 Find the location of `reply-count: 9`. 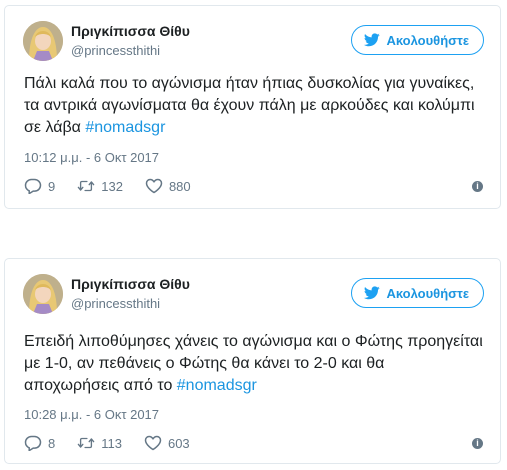

reply-count: 9 is located at coordinates (52, 186).